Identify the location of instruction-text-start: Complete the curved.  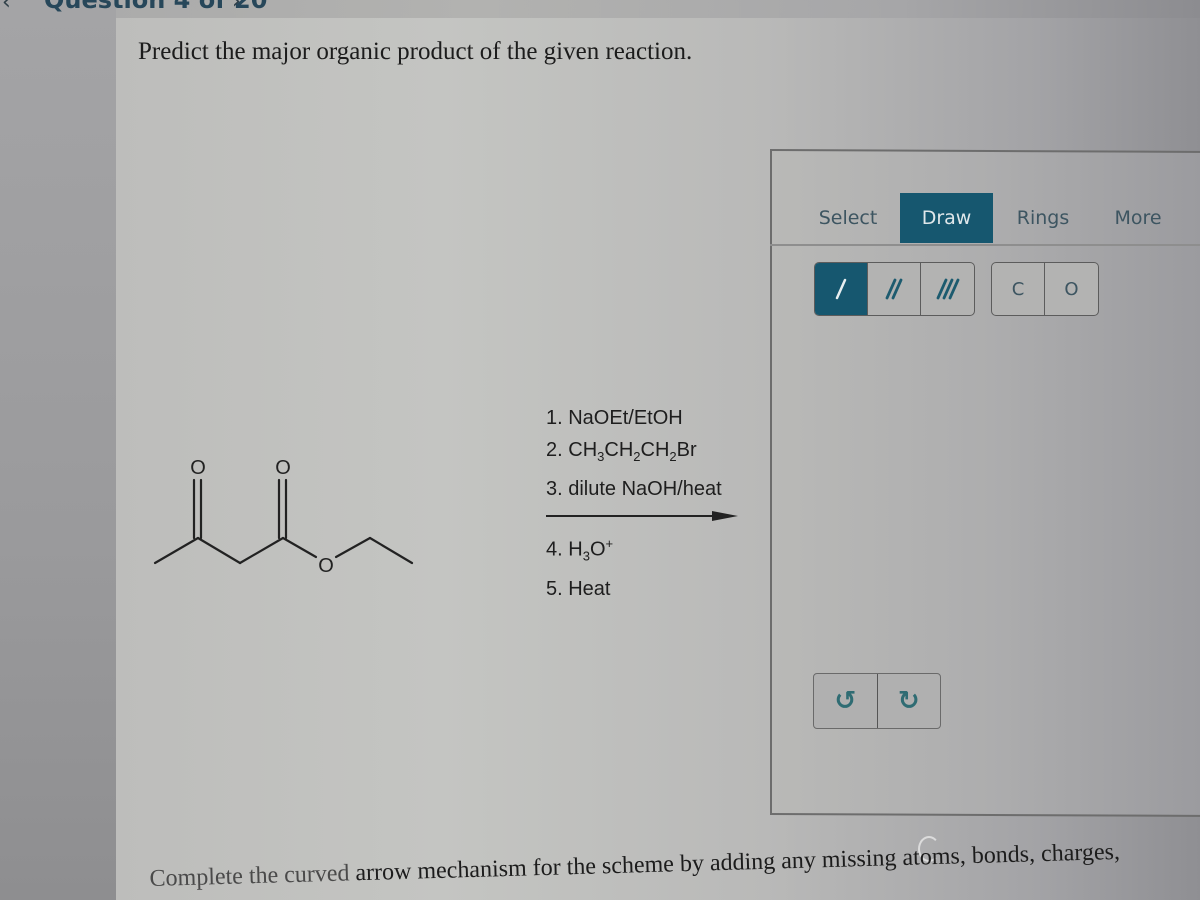
(252, 876).